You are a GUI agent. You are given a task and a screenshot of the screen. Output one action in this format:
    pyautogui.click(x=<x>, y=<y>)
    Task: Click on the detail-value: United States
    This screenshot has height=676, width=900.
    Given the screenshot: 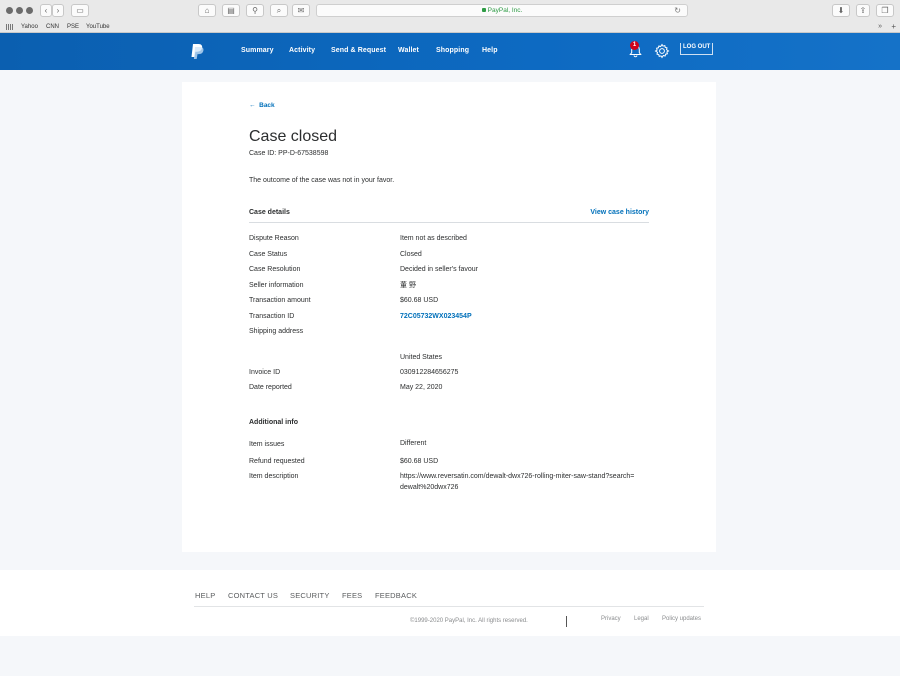 What is the action you would take?
    pyautogui.click(x=421, y=357)
    